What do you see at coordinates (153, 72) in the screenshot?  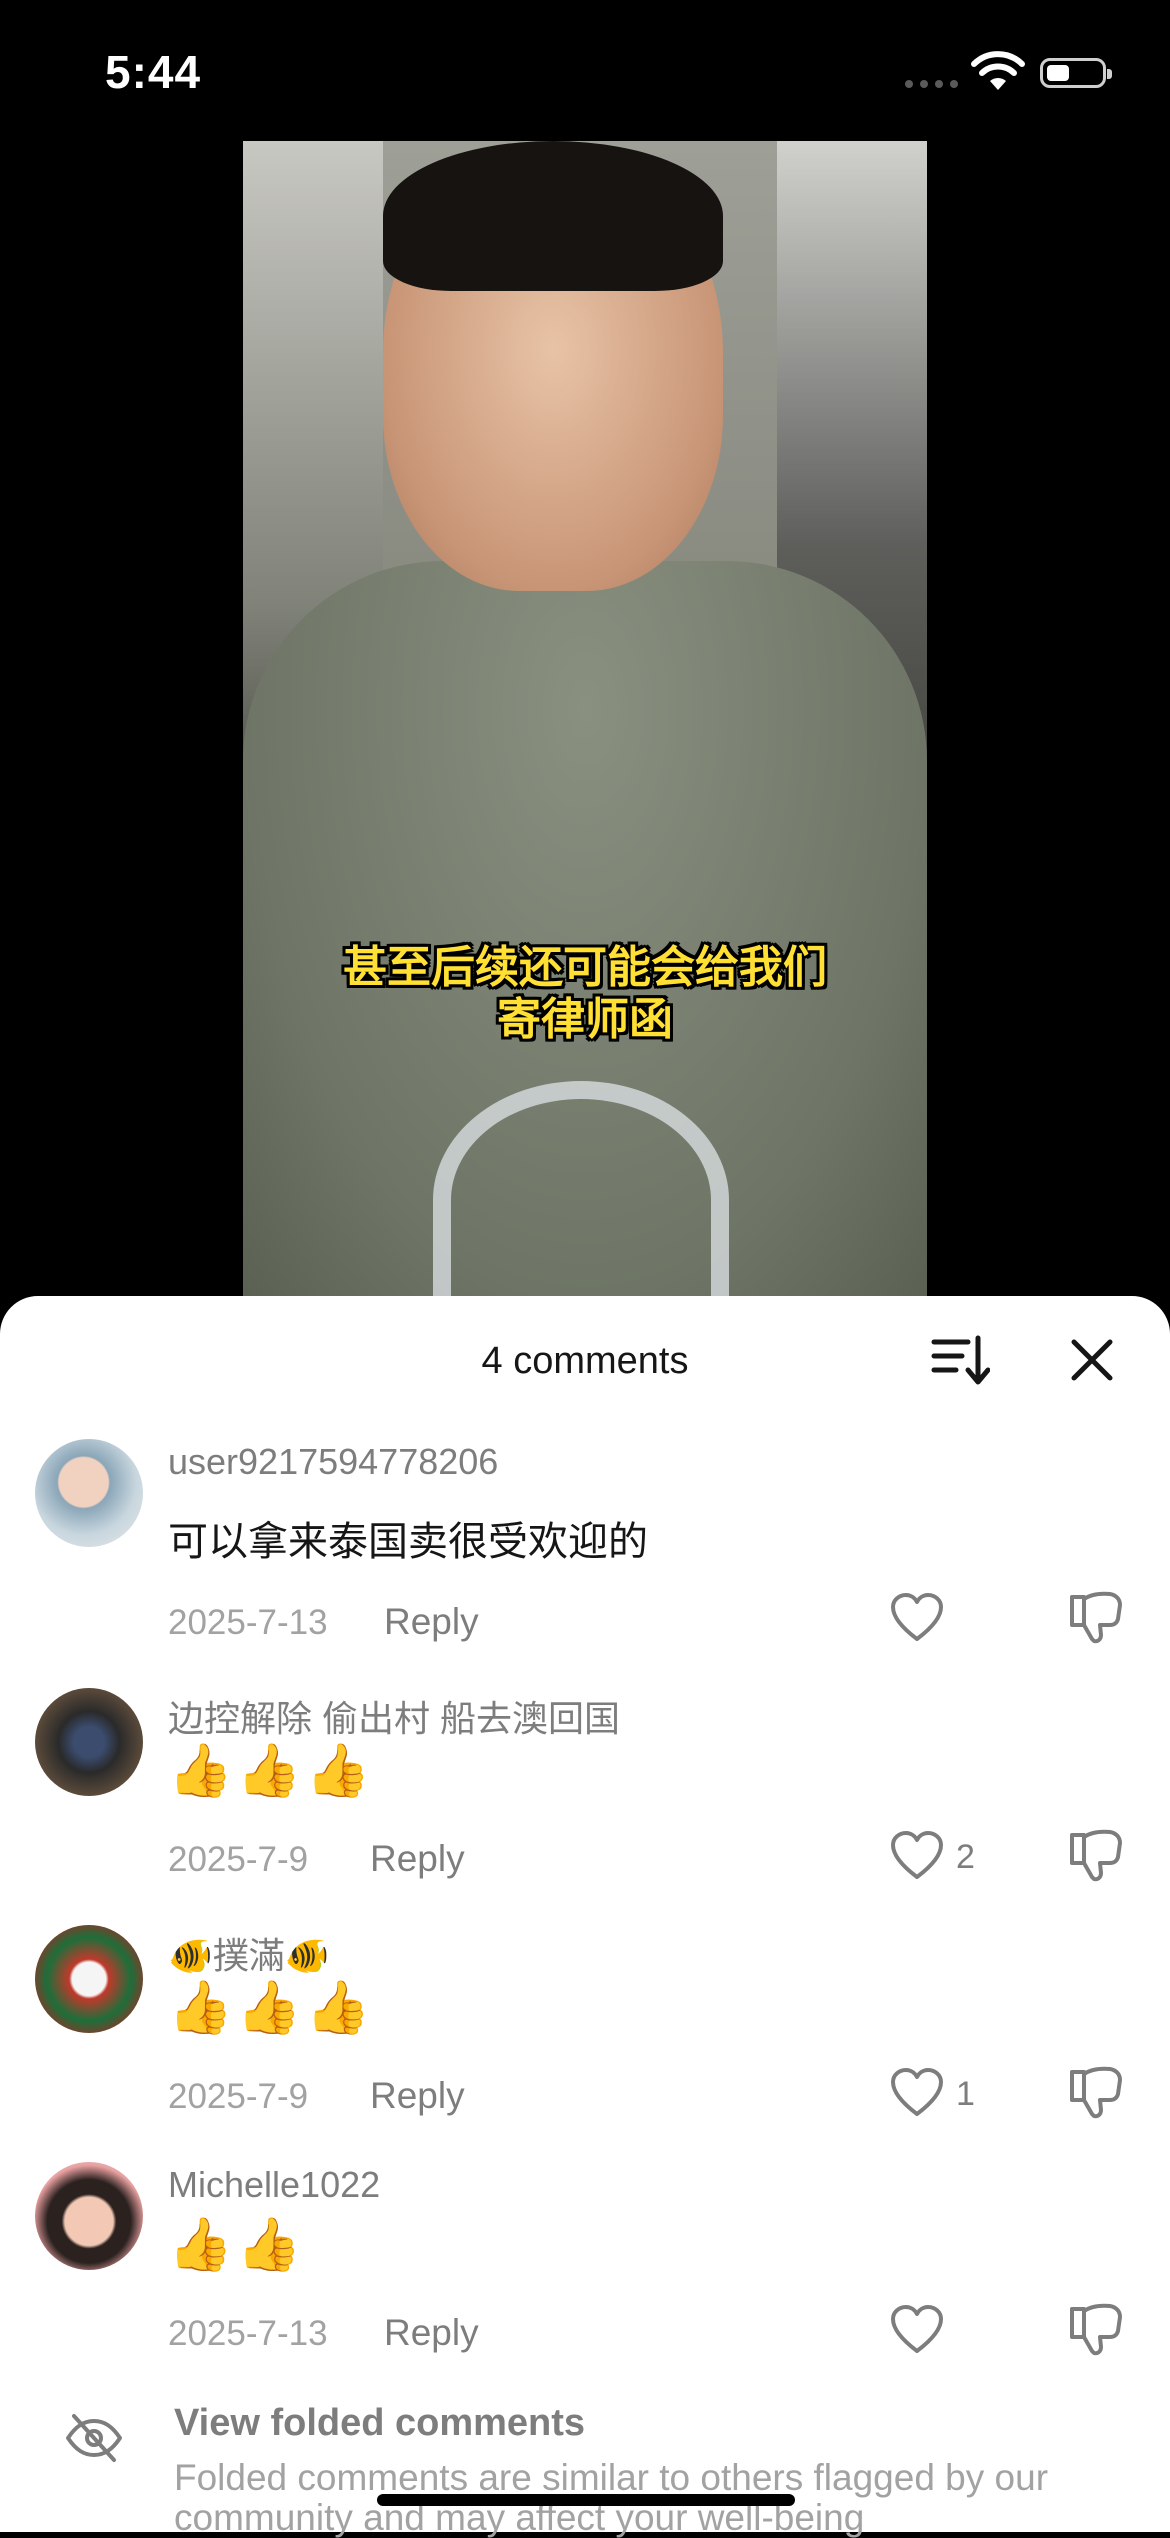 I see `status-time: 5:44` at bounding box center [153, 72].